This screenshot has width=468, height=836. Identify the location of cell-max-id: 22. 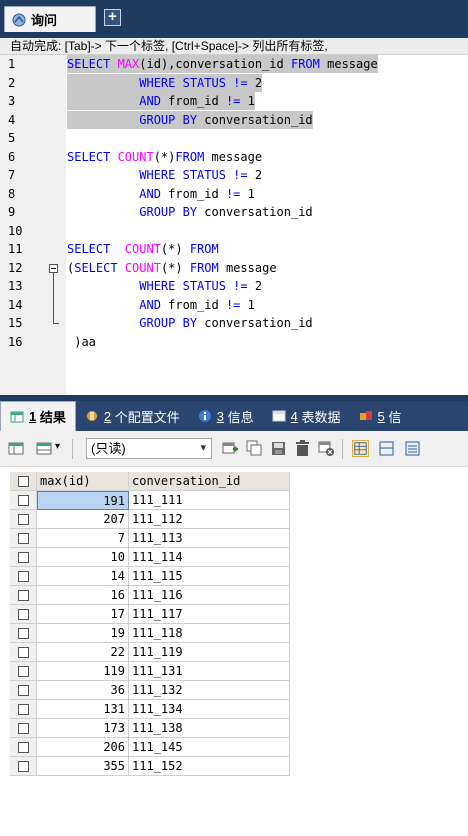
(83, 652).